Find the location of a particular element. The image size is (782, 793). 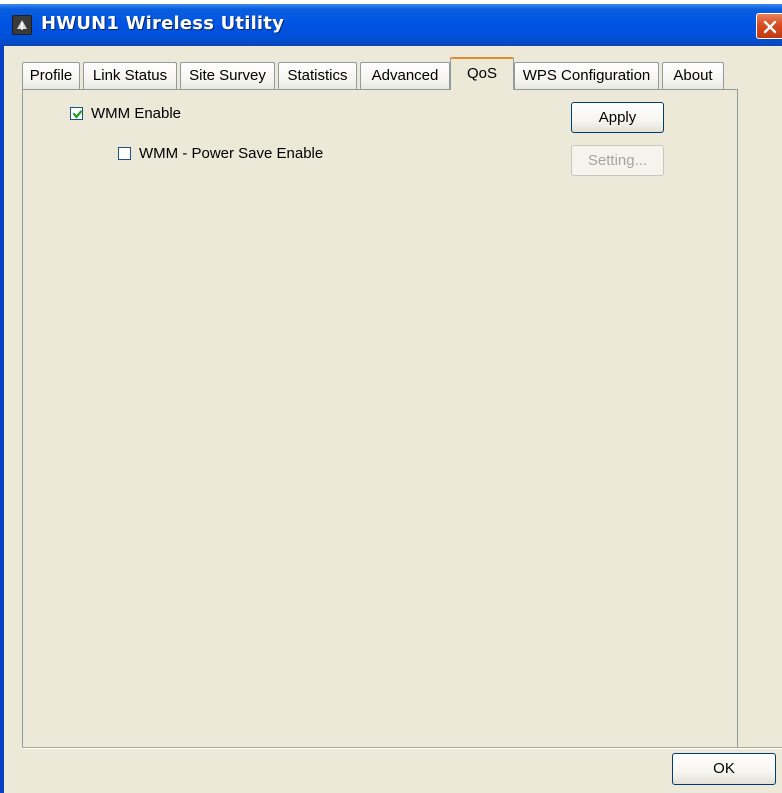

checkmark-icon is located at coordinates (77, 114).